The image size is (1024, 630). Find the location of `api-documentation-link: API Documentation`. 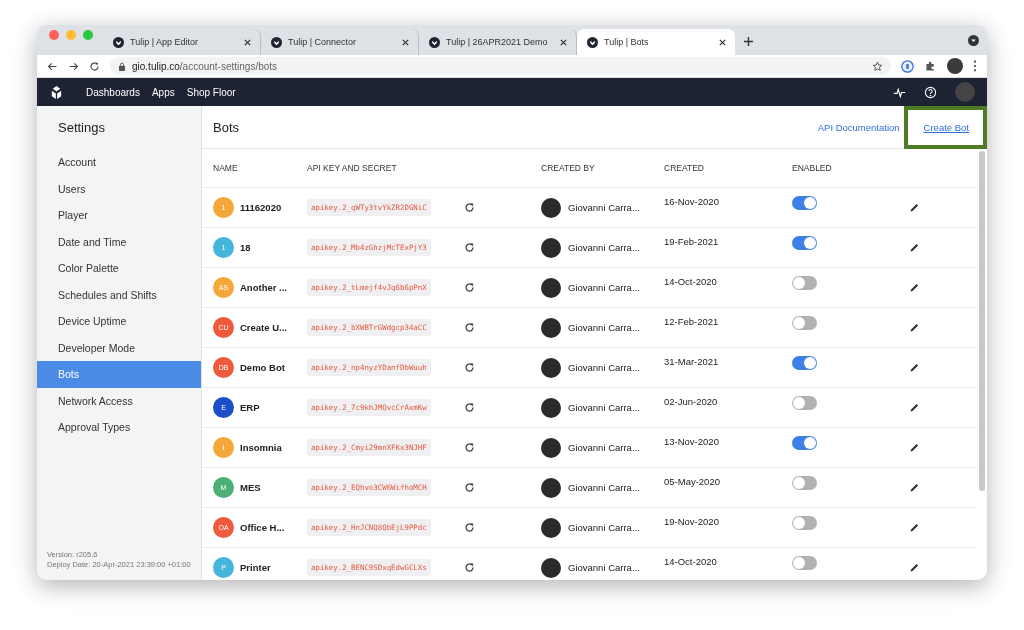

api-documentation-link: API Documentation is located at coordinates (858, 127).